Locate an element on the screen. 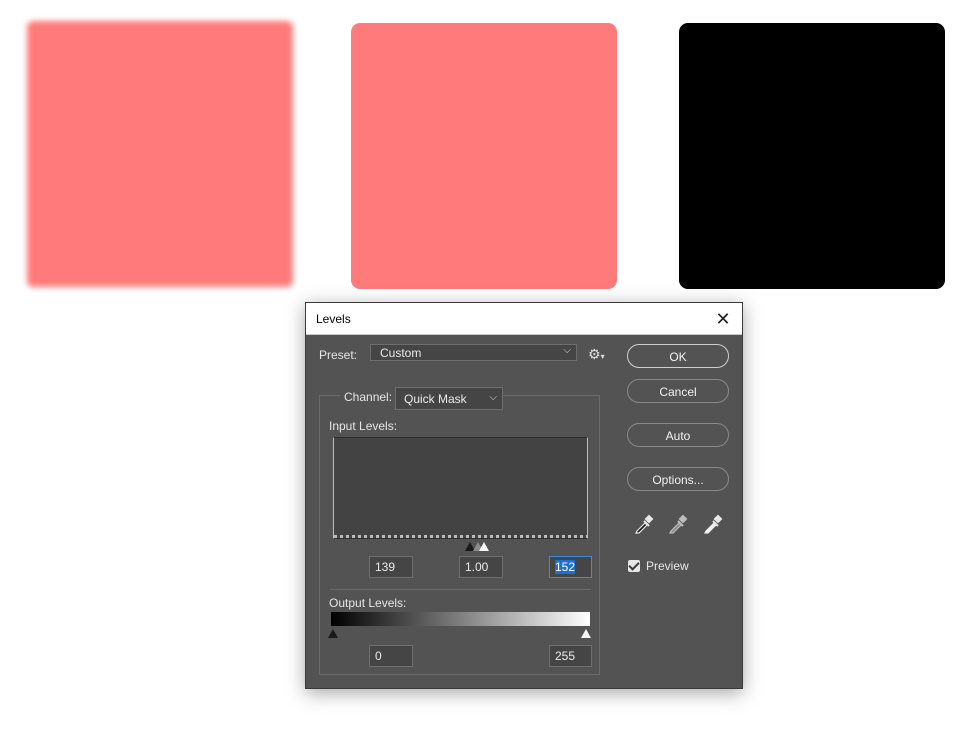  dialog-title: Levels is located at coordinates (333, 319).